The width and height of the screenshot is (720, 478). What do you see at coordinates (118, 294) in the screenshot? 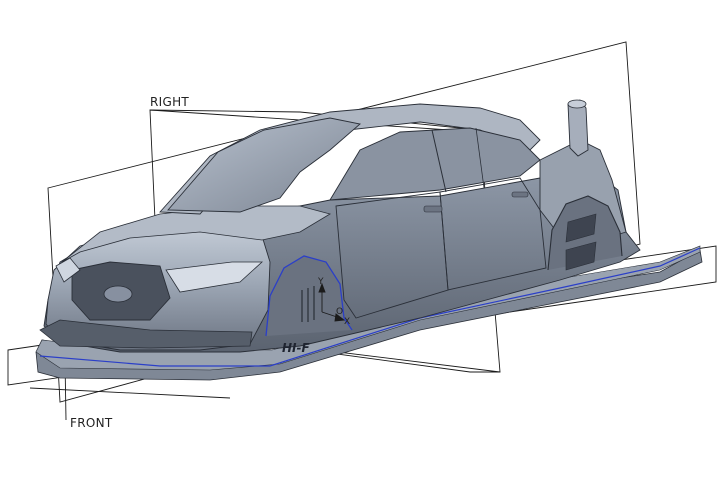
I see `brand-emblem` at bounding box center [118, 294].